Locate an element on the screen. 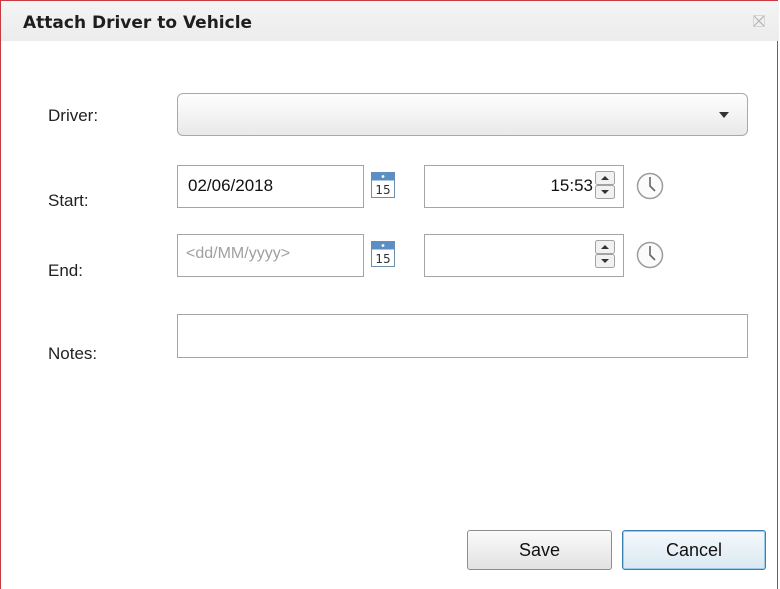 The height and width of the screenshot is (589, 780). start-time-input: 15:53 is located at coordinates (524, 186).